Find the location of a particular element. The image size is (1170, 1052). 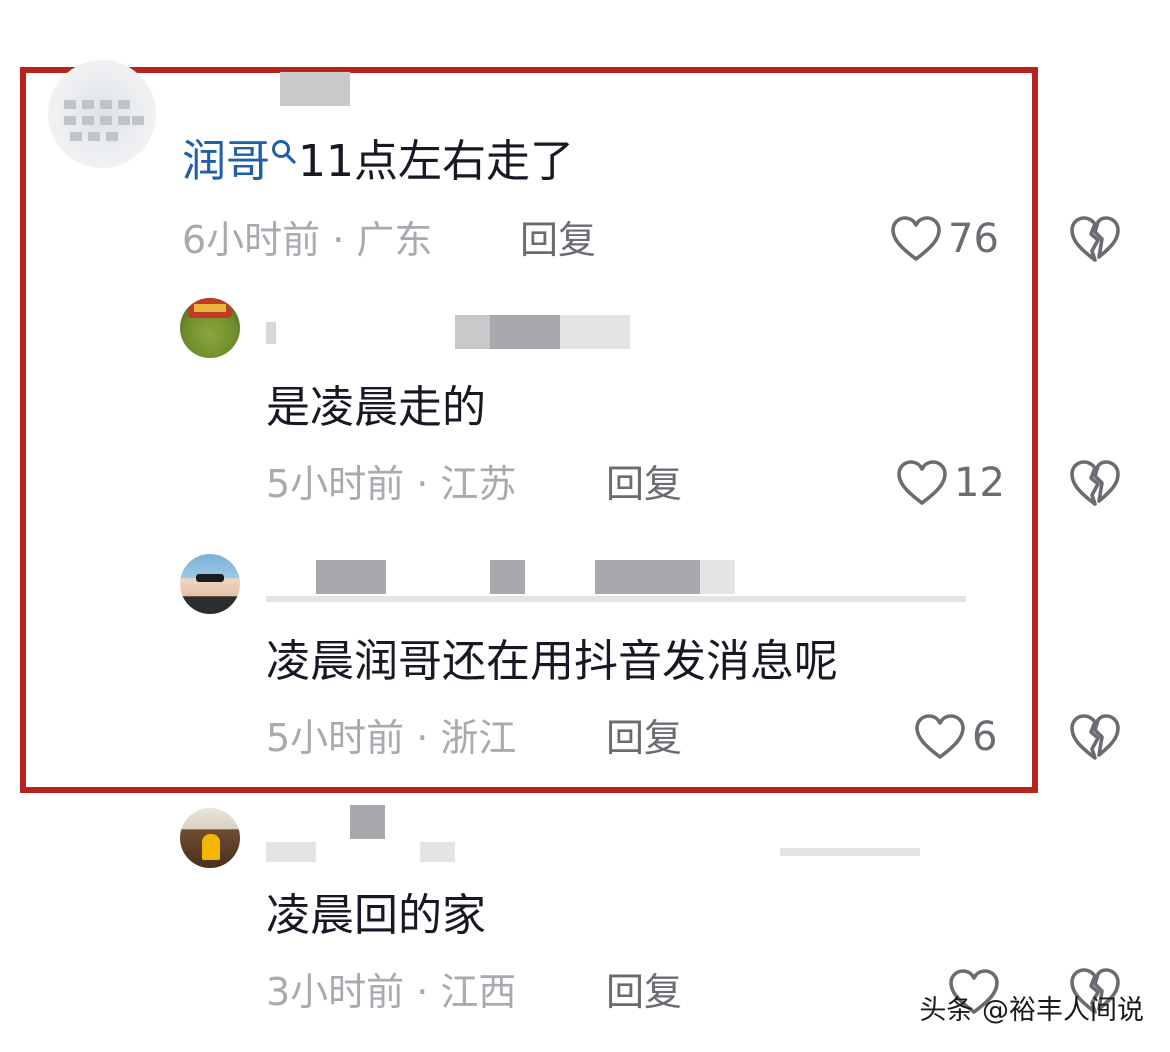

comment-meta: 5小时前 · 江苏 is located at coordinates (391, 484).